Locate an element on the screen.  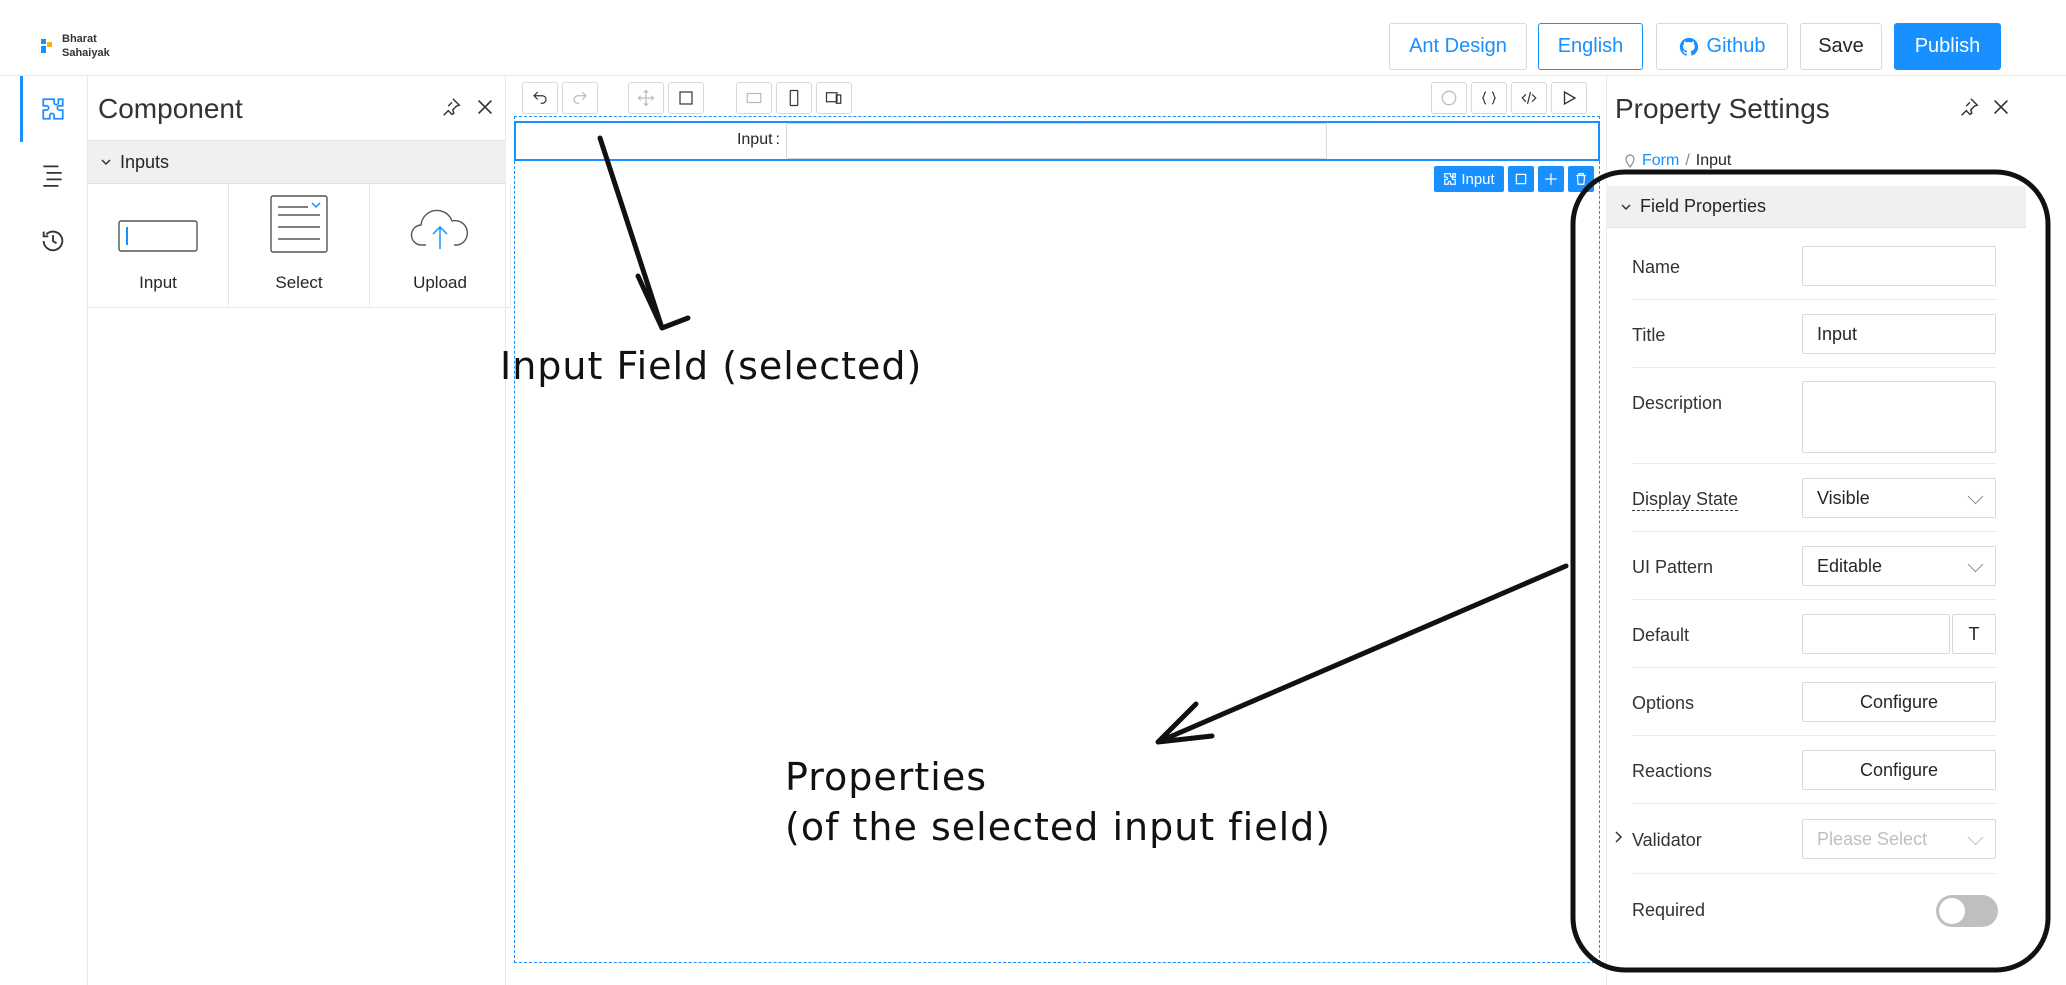
annotation-input-field: Input Field (selected) is located at coordinates (711, 366).